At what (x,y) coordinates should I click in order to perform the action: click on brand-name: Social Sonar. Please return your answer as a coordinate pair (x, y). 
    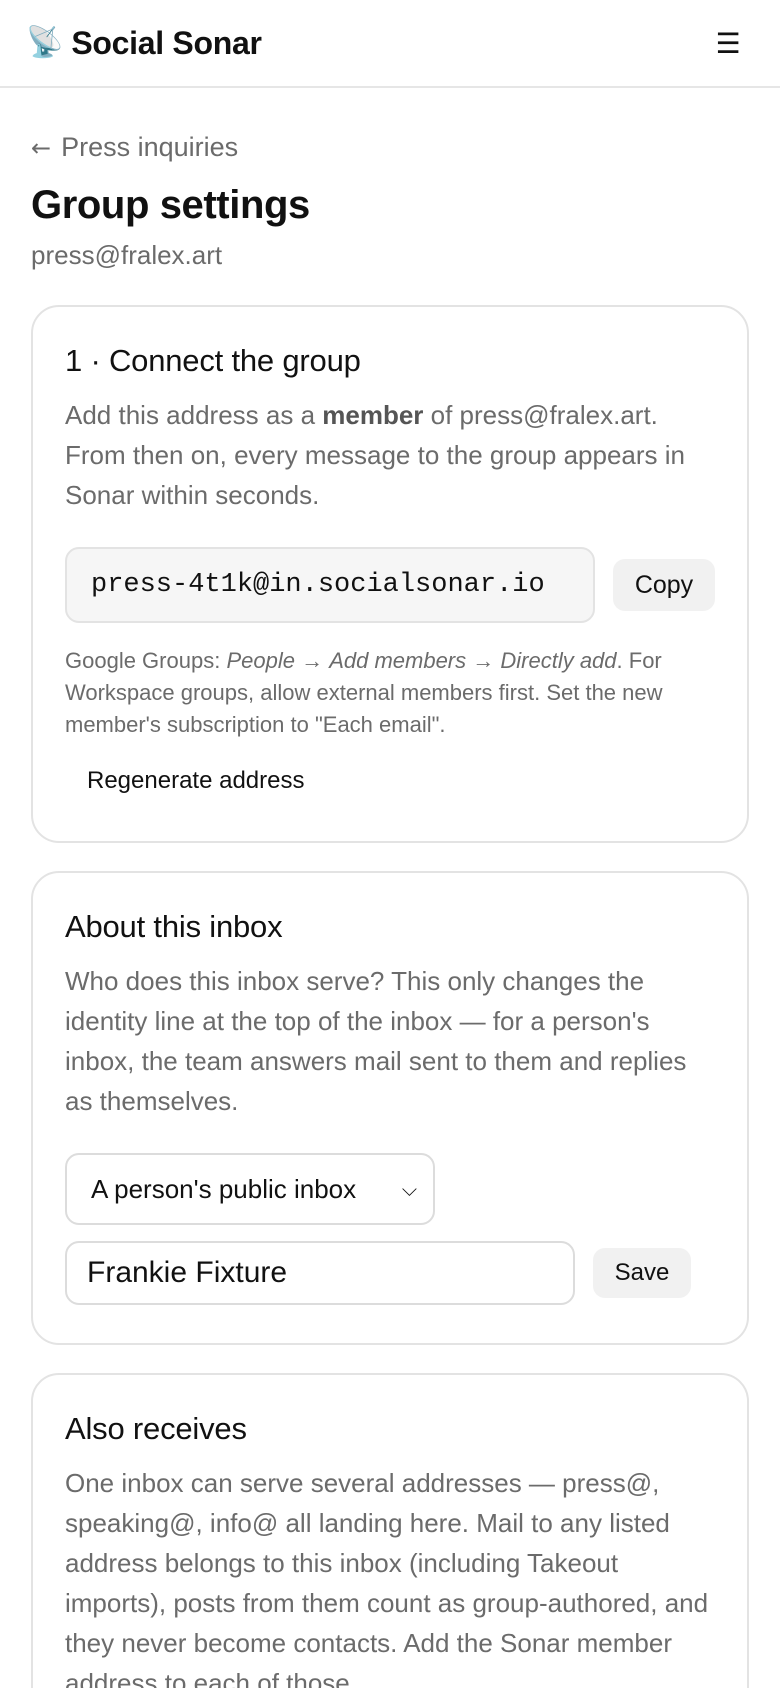
    Looking at the image, I should click on (166, 42).